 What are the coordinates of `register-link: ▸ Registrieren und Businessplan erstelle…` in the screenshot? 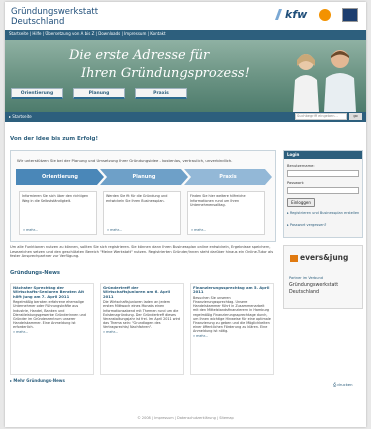 It's located at (324, 213).